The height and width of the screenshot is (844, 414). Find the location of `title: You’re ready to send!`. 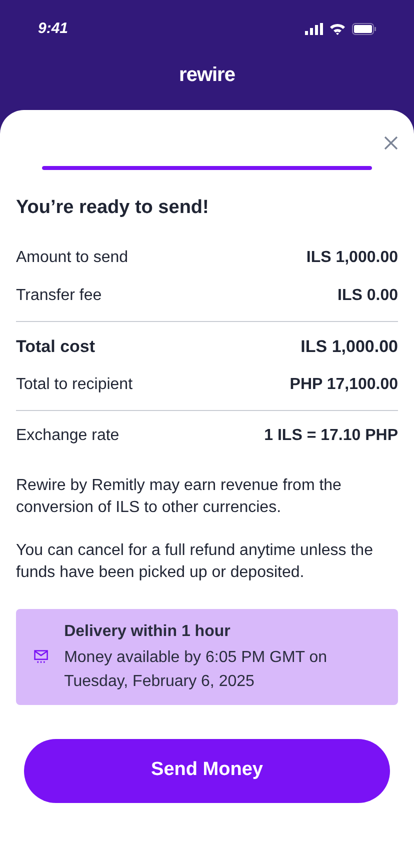

title: You’re ready to send! is located at coordinates (113, 208).